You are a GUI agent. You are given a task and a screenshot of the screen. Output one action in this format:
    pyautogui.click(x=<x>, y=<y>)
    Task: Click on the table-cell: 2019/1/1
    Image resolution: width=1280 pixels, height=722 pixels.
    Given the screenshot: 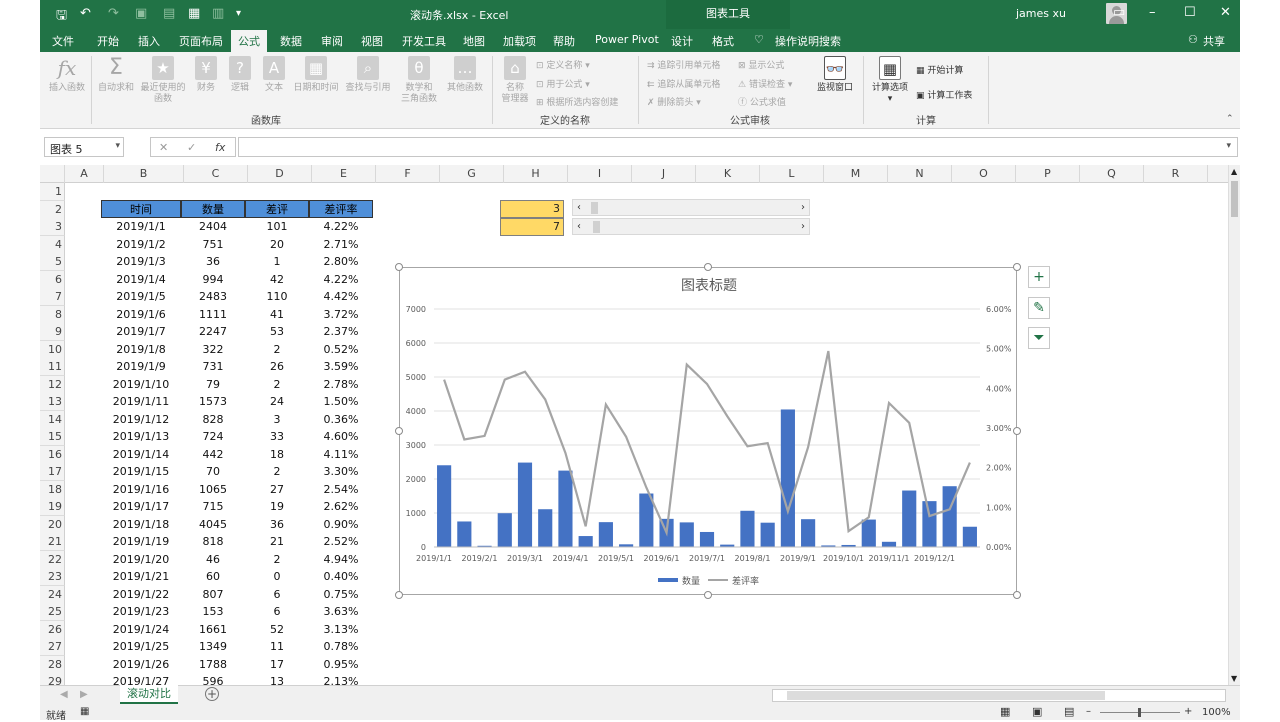 What is the action you would take?
    pyautogui.click(x=141, y=227)
    